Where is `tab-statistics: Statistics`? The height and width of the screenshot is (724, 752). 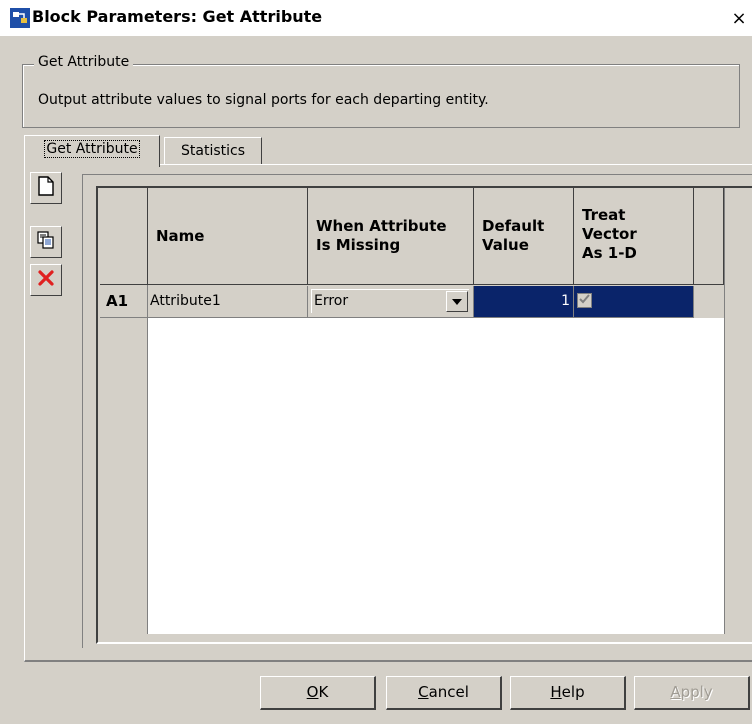
tab-statistics: Statistics is located at coordinates (213, 151).